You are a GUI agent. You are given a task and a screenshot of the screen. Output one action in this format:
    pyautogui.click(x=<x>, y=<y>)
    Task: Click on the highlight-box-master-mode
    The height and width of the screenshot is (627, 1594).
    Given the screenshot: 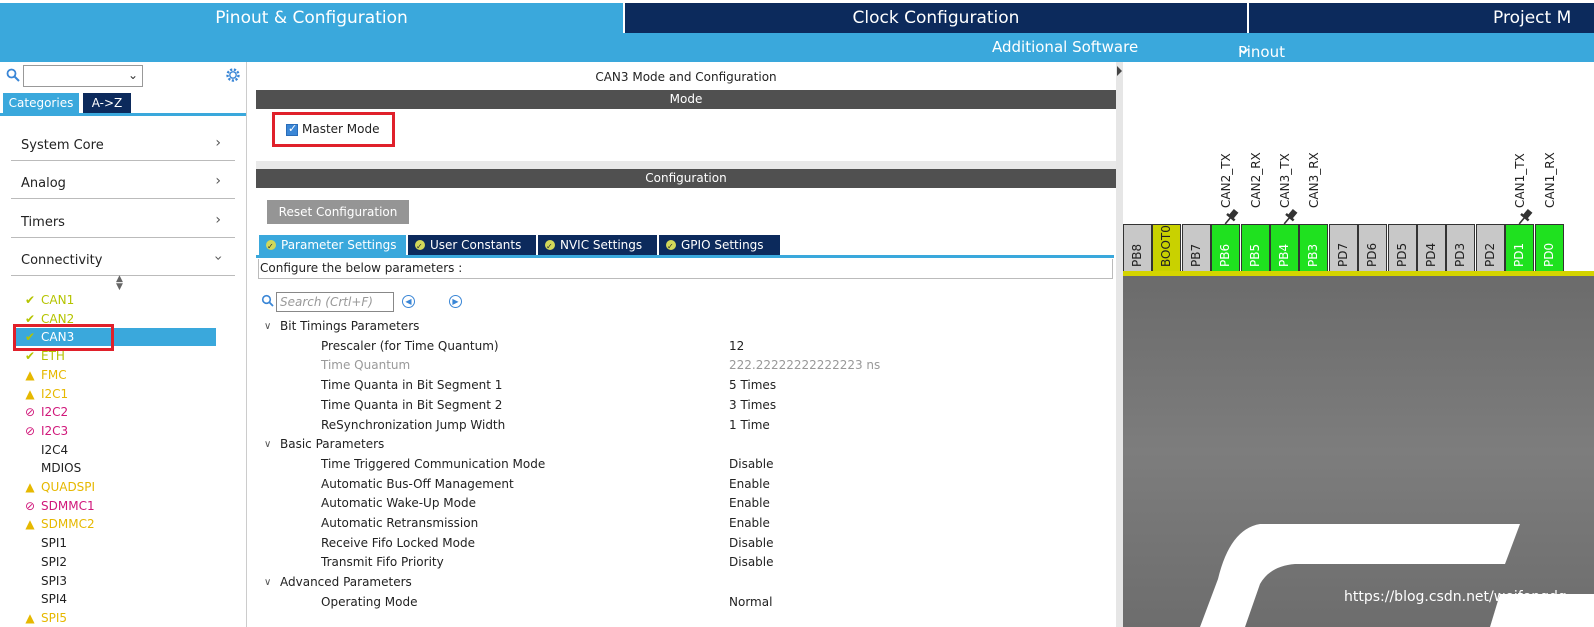 What is the action you would take?
    pyautogui.click(x=333, y=129)
    